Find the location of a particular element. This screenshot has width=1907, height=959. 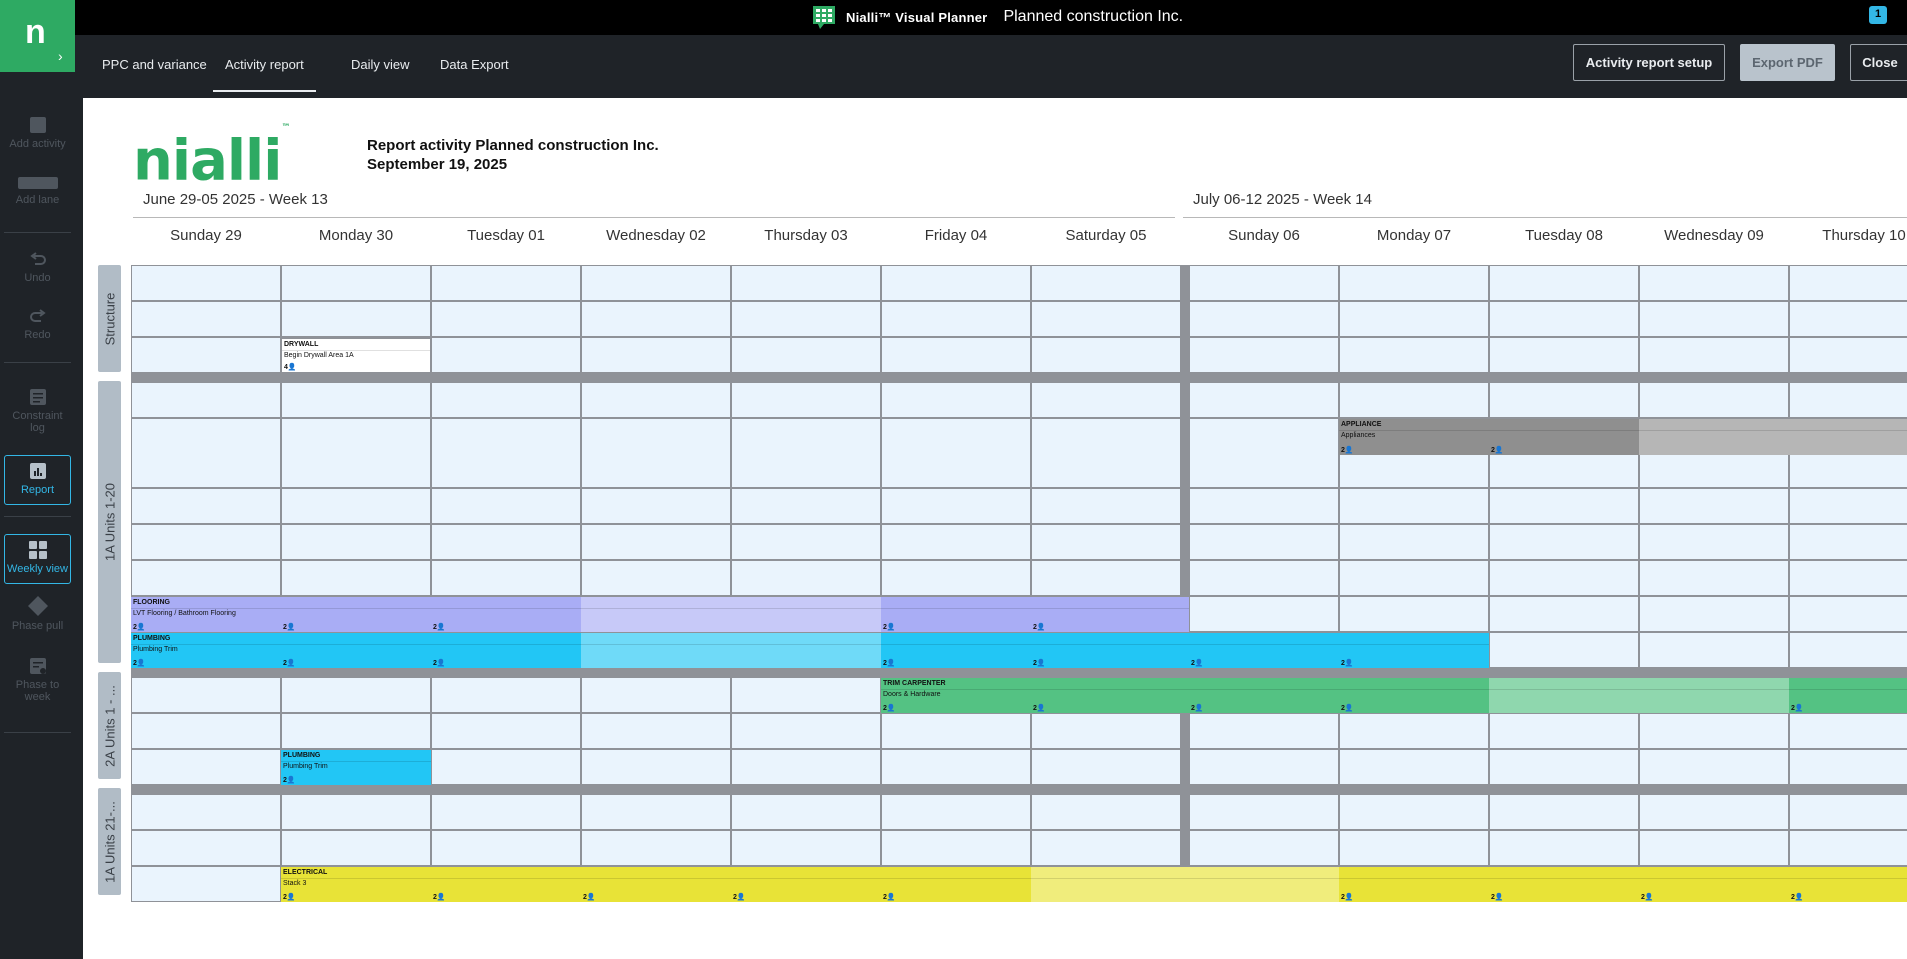

notification-icon: 1 is located at coordinates (1878, 15).